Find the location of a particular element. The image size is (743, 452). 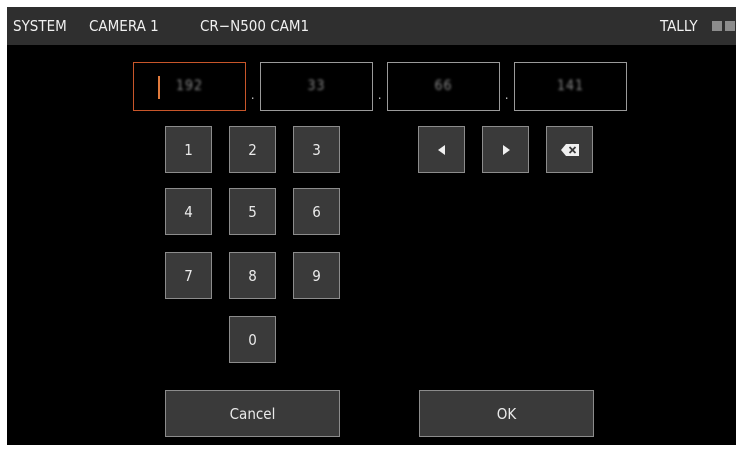

key-2: 2 is located at coordinates (252, 149).